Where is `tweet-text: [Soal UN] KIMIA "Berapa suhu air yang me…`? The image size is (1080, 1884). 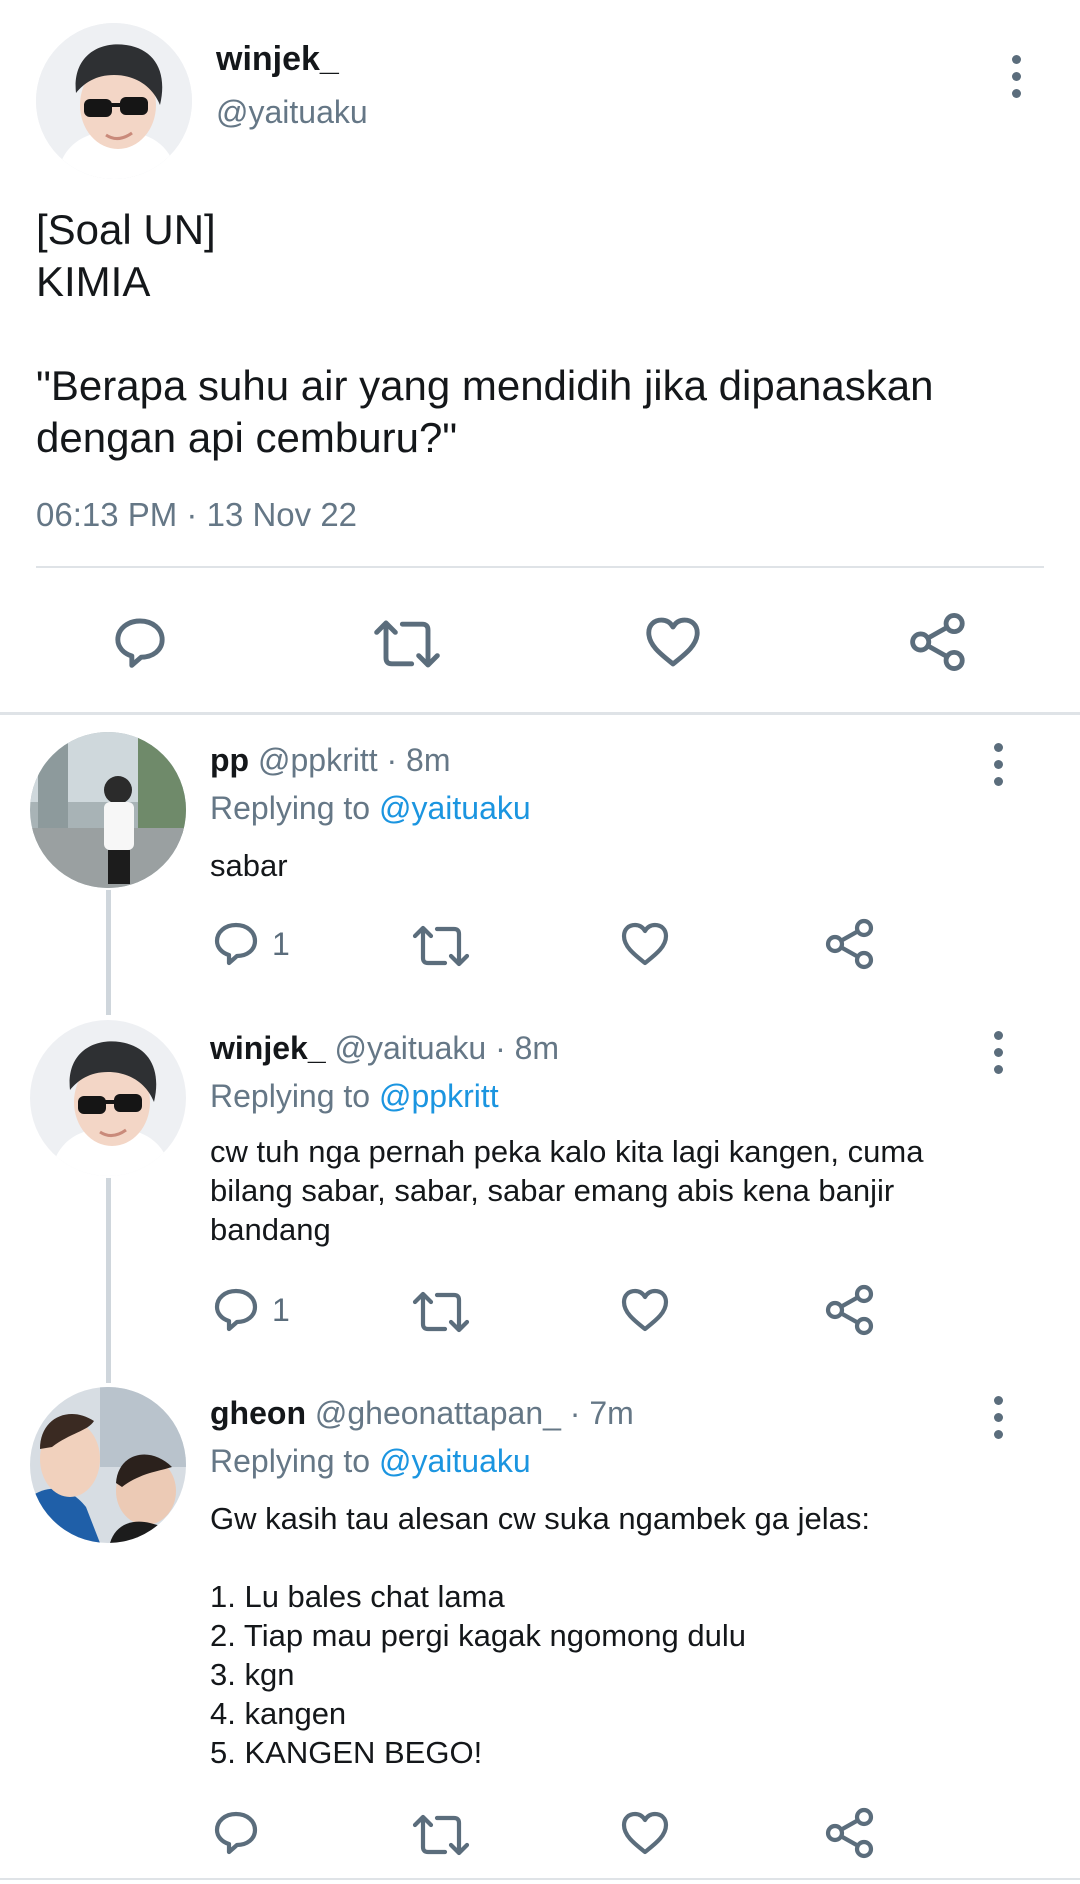 tweet-text: [Soal UN] KIMIA "Berapa suhu air yang me… is located at coordinates (485, 333).